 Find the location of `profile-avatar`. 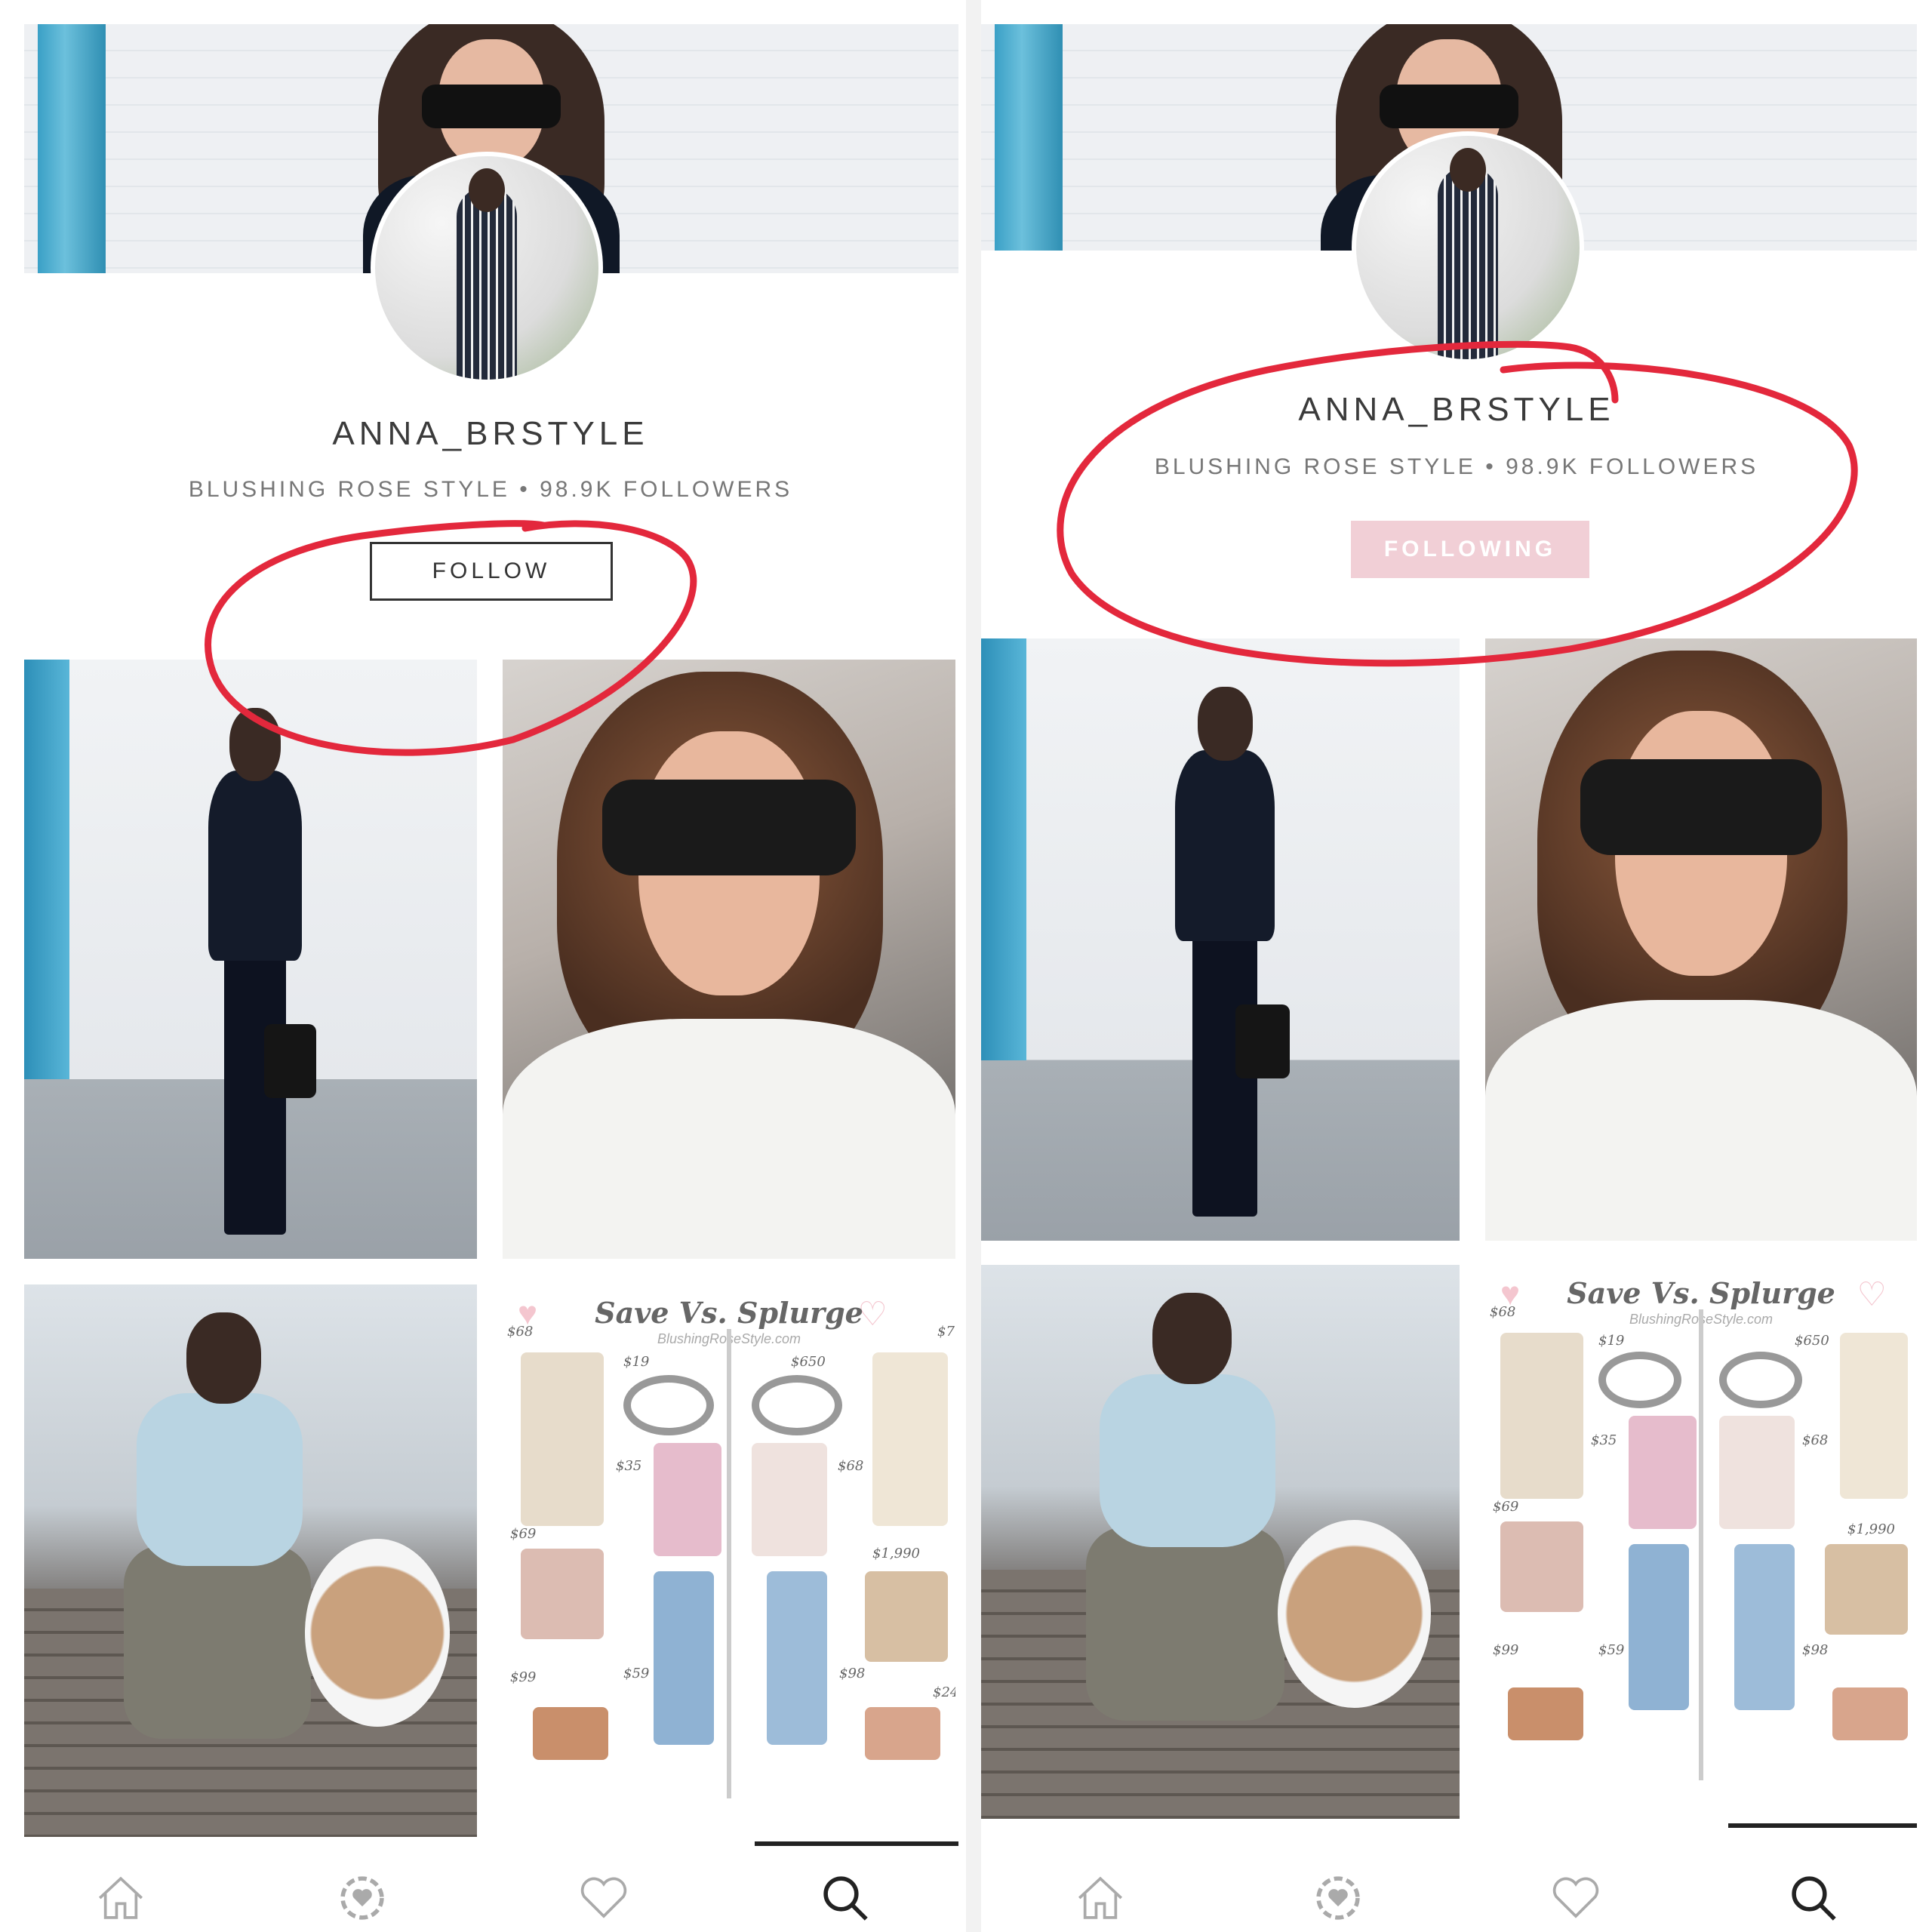

profile-avatar is located at coordinates (486, 268).